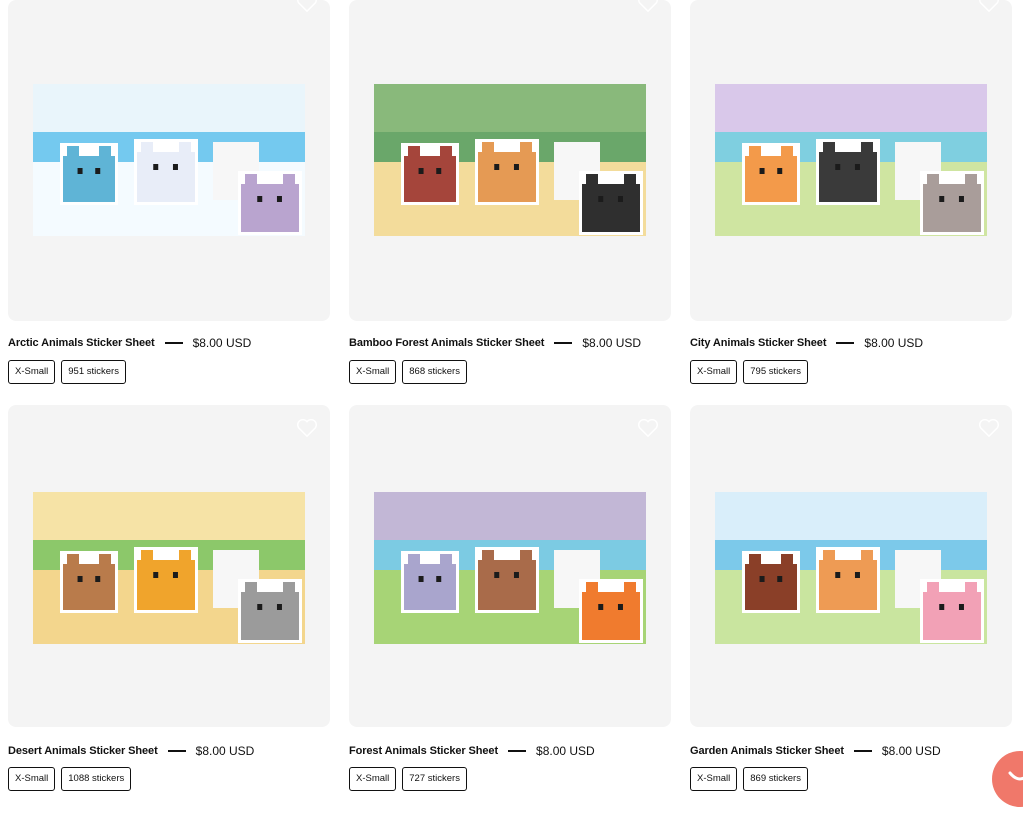 This screenshot has width=1023, height=813. I want to click on sticker-count-tag: 869 stickers, so click(775, 779).